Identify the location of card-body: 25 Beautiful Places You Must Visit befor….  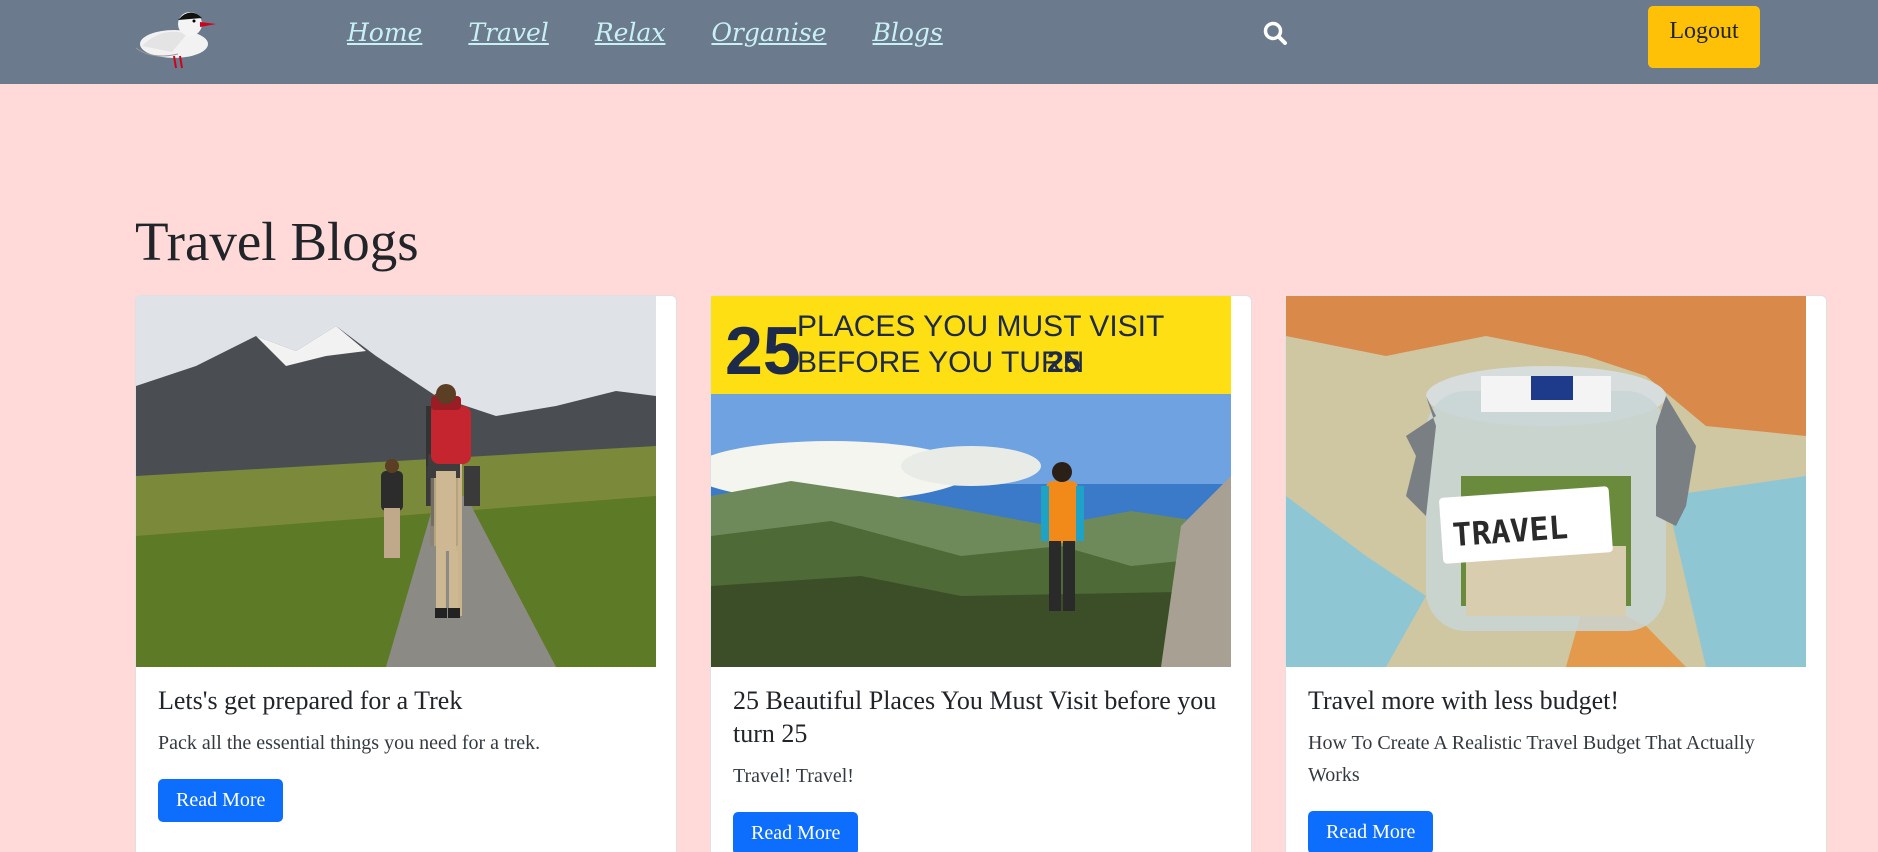
(978, 768).